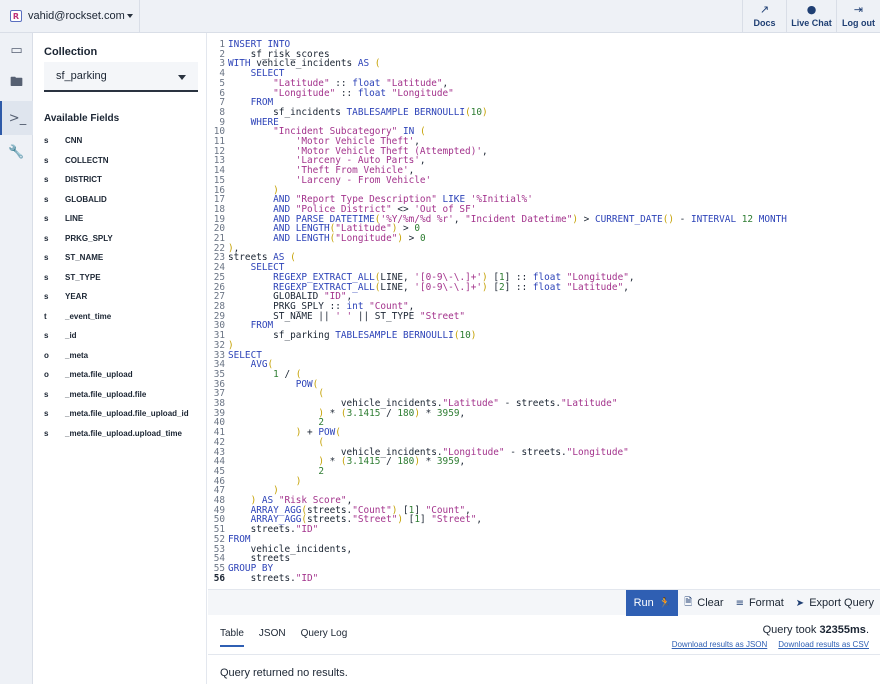 The height and width of the screenshot is (684, 880). Describe the element at coordinates (764, 23) in the screenshot. I see `docs-label: Docs` at that location.